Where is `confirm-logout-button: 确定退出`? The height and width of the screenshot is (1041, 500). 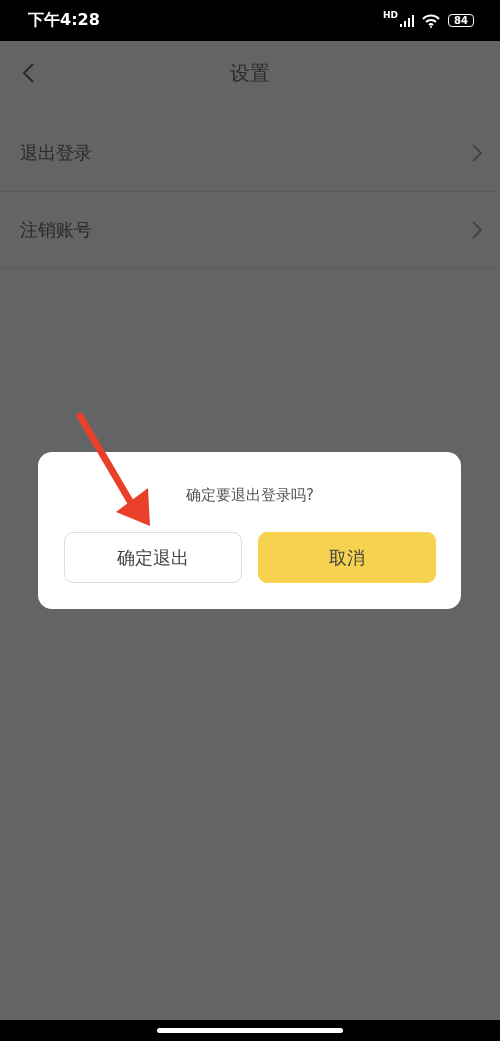
confirm-logout-button: 确定退出 is located at coordinates (153, 557).